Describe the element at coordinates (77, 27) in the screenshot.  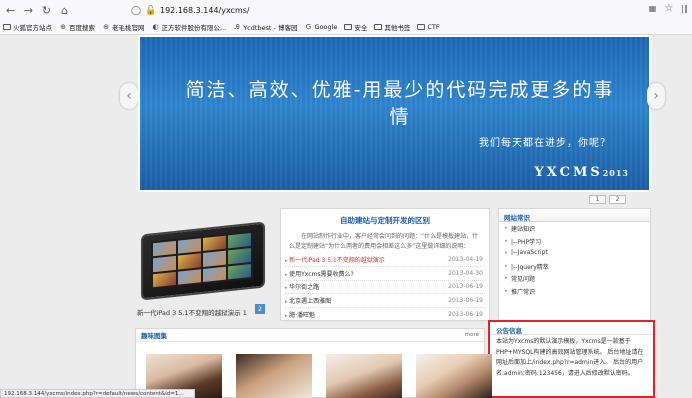
I see `bookmark-item: ⊕ 百度搜索` at that location.